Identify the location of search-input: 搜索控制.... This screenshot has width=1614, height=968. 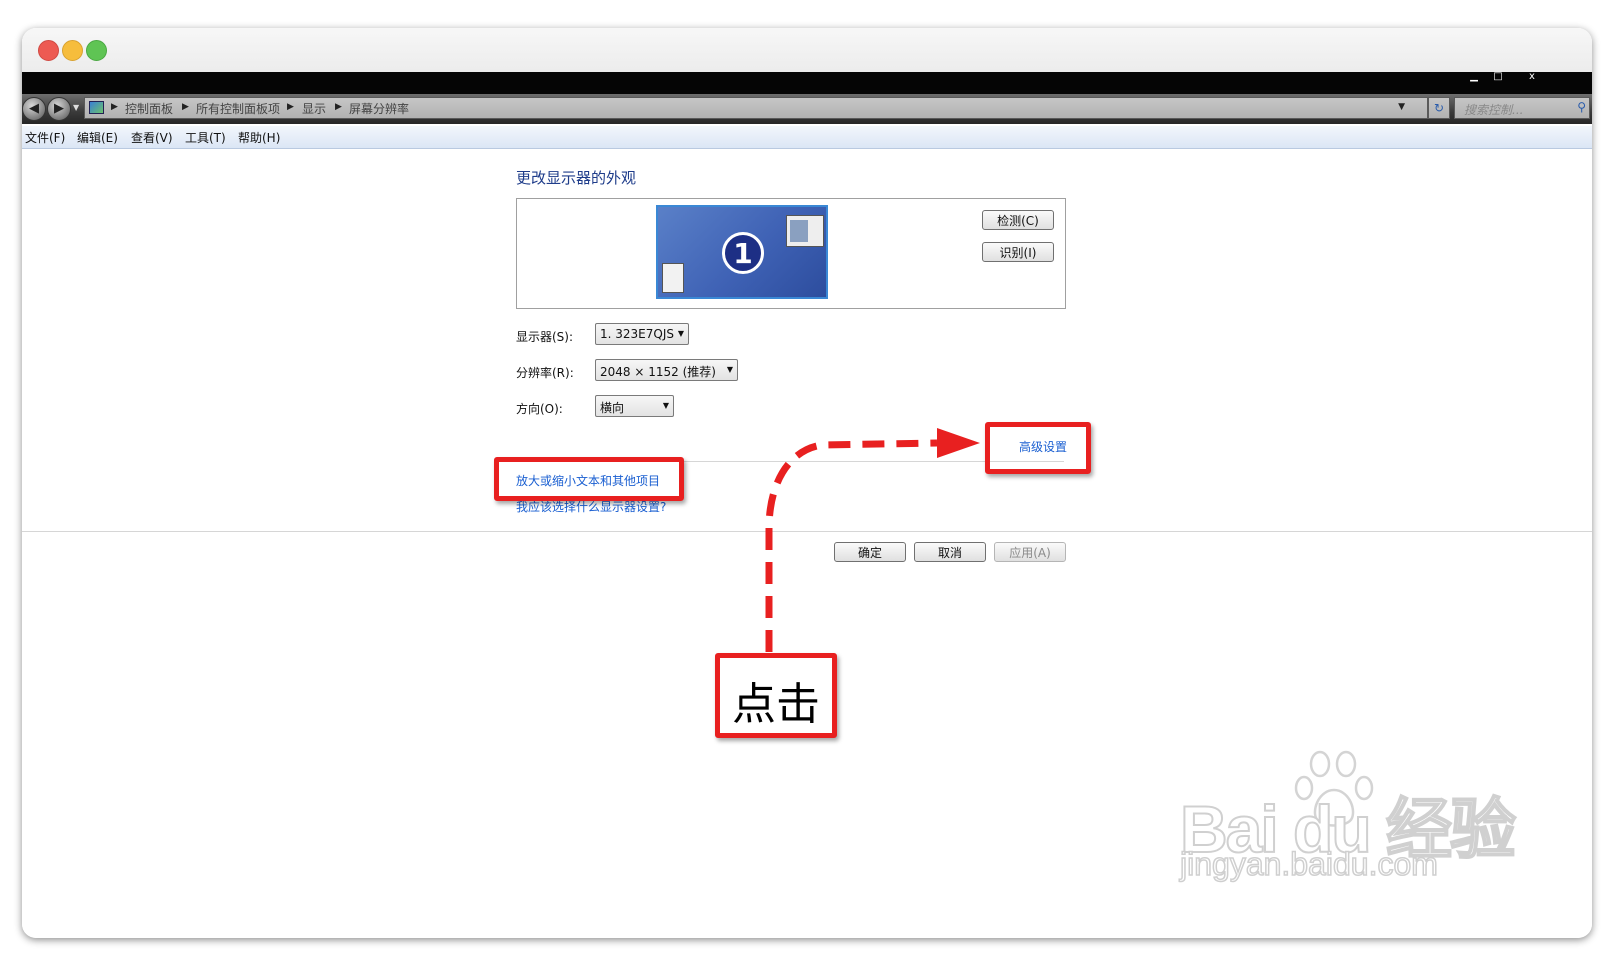
(1493, 109).